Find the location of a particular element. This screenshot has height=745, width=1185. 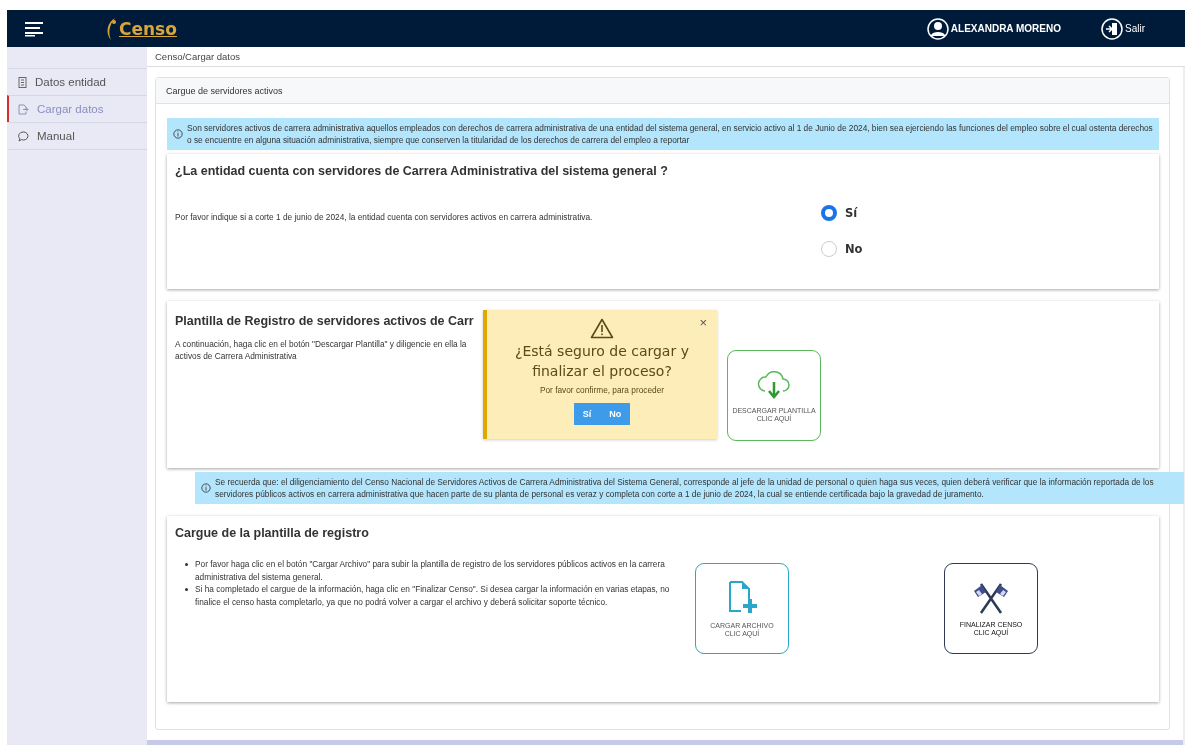

sidebar-item: Manual is located at coordinates (77, 136).